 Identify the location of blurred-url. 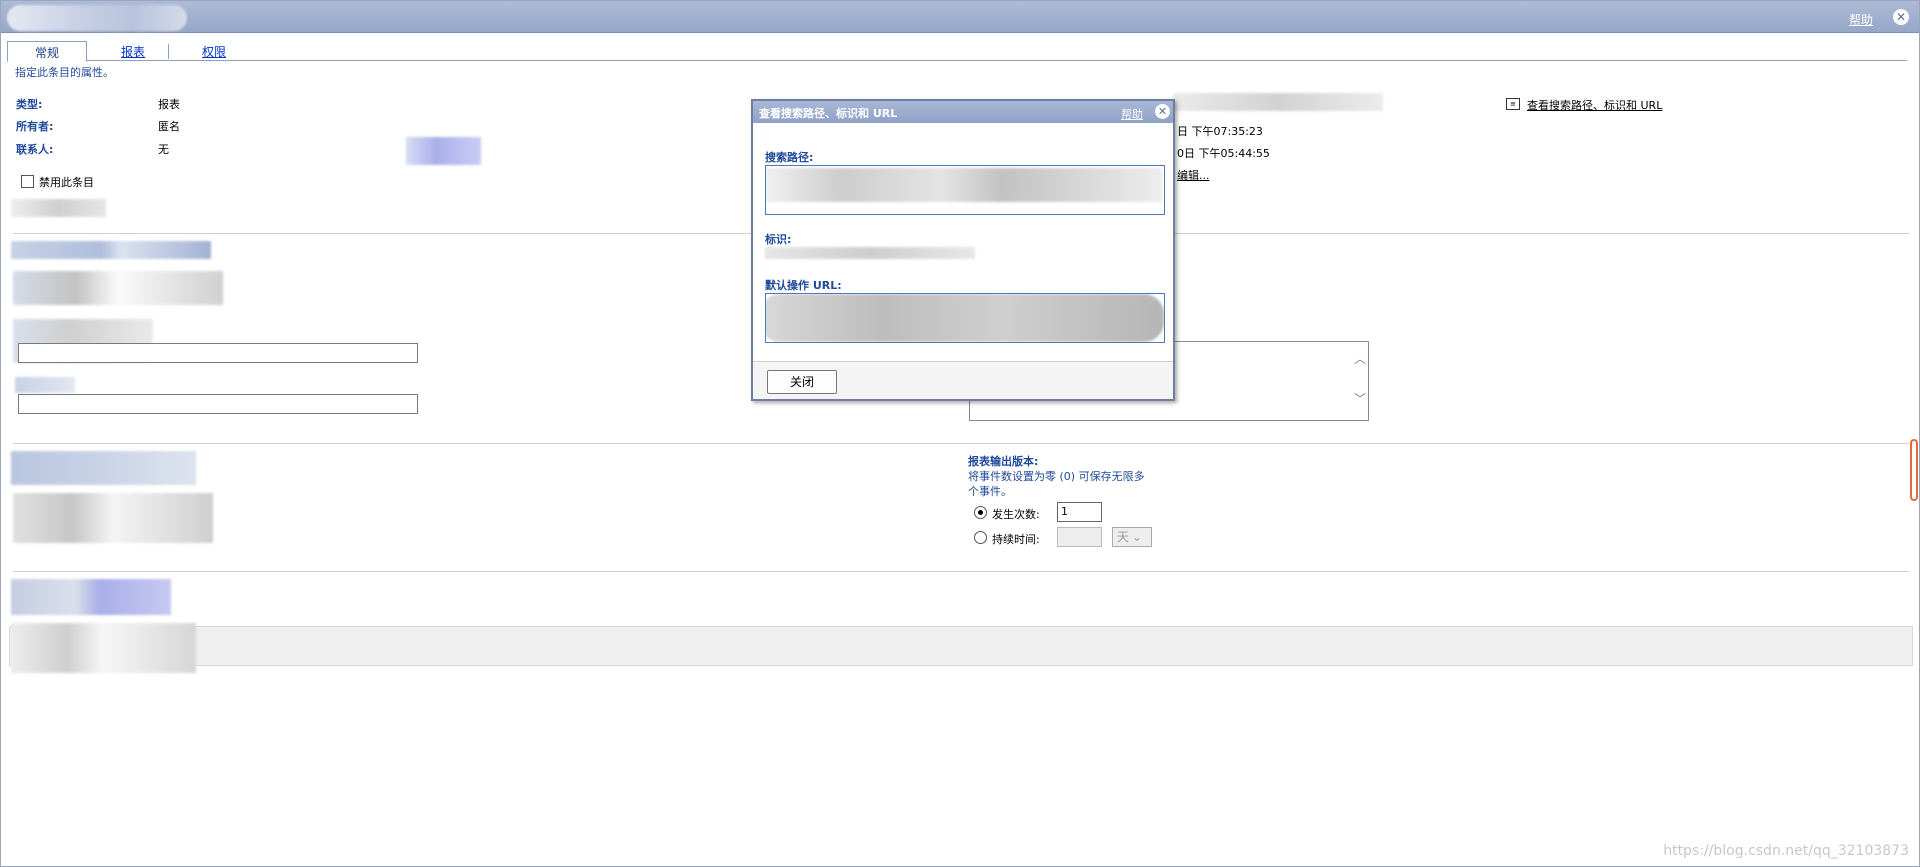
(965, 318).